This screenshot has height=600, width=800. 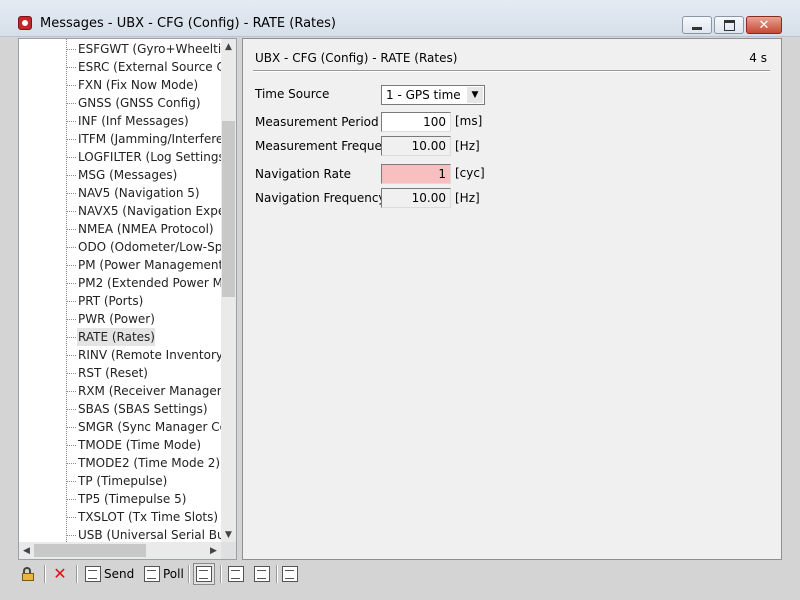 I want to click on tree-item: MSG (Messages), so click(x=121, y=175).